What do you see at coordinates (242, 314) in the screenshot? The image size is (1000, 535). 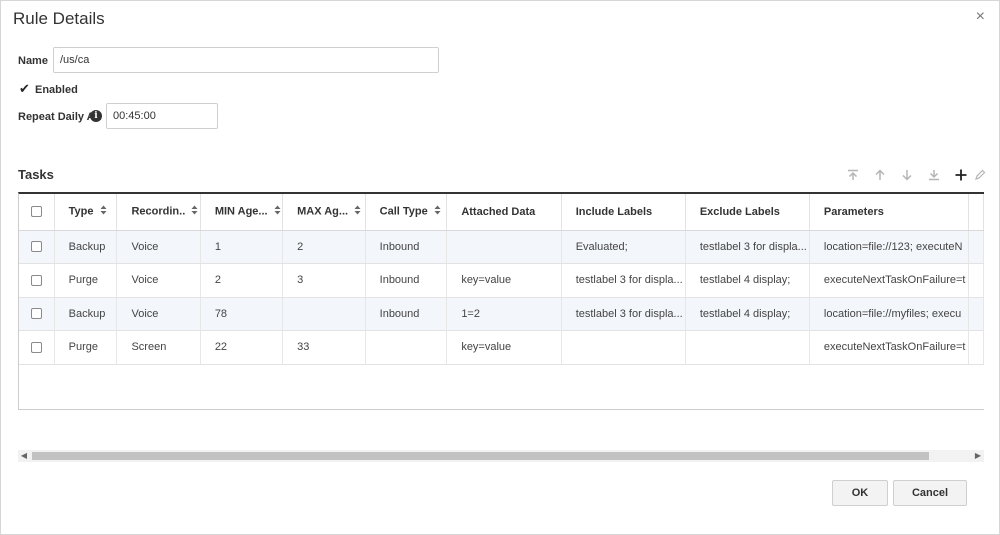 I see `table-cell: 78` at bounding box center [242, 314].